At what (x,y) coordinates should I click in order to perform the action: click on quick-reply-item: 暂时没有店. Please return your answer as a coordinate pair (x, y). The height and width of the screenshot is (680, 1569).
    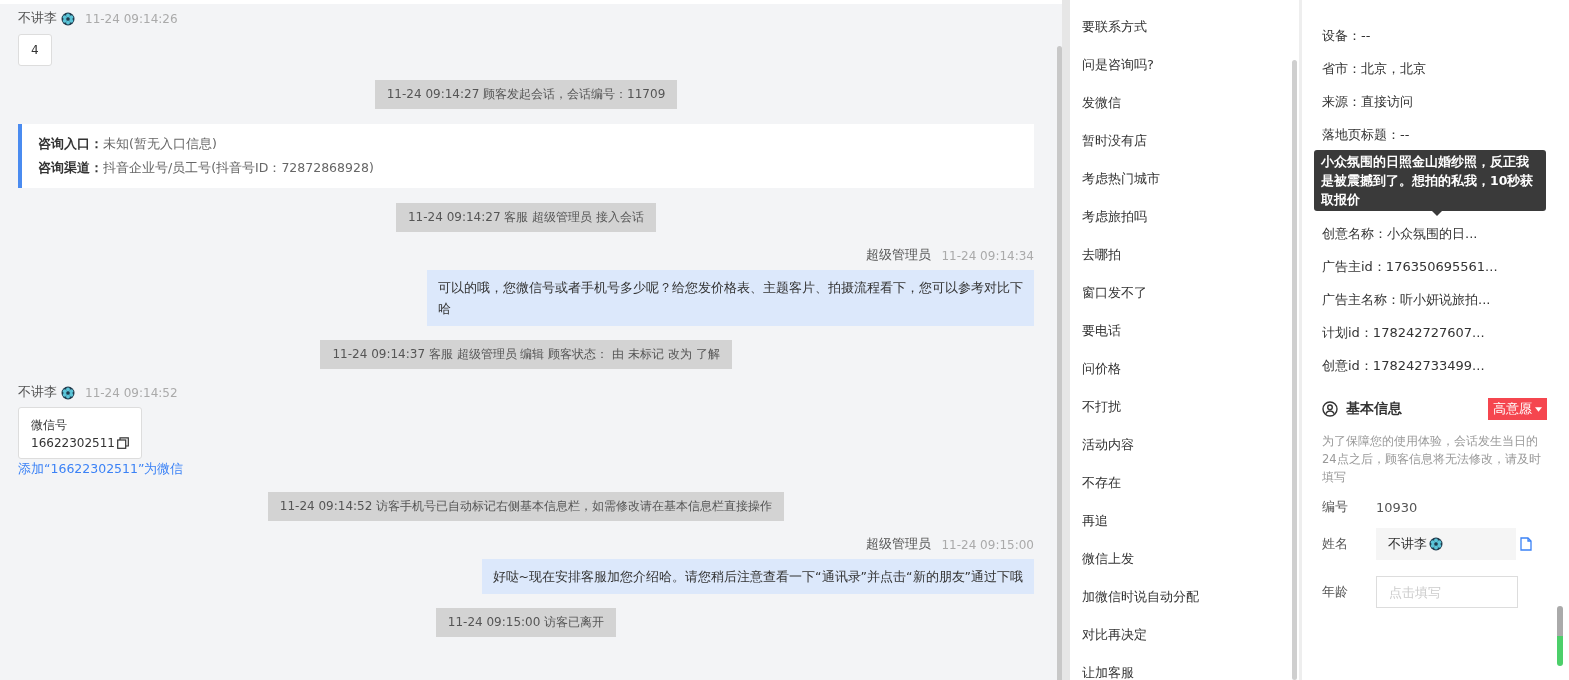
    Looking at the image, I should click on (1190, 149).